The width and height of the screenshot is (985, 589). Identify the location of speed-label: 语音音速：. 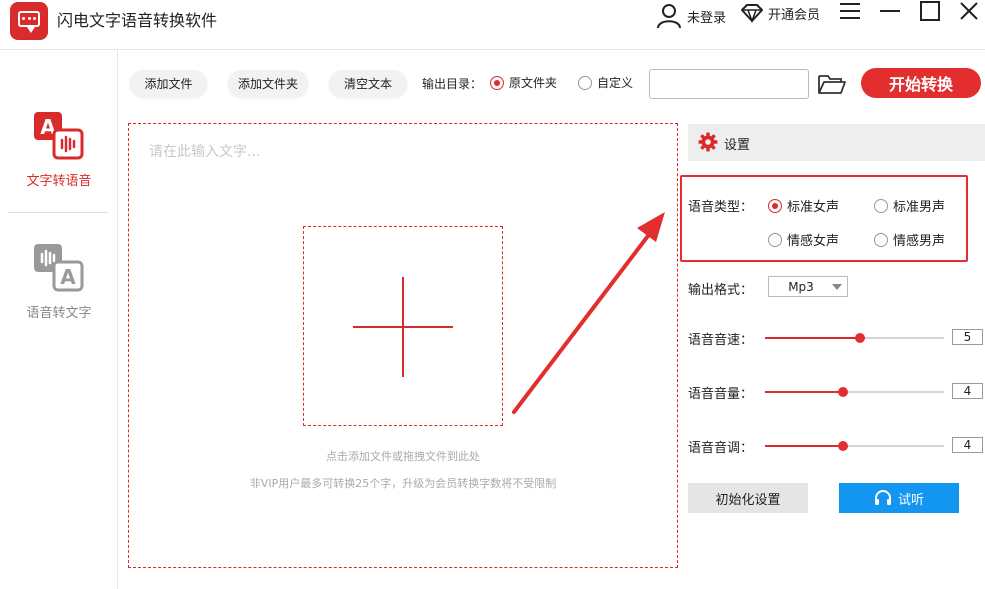
(721, 340).